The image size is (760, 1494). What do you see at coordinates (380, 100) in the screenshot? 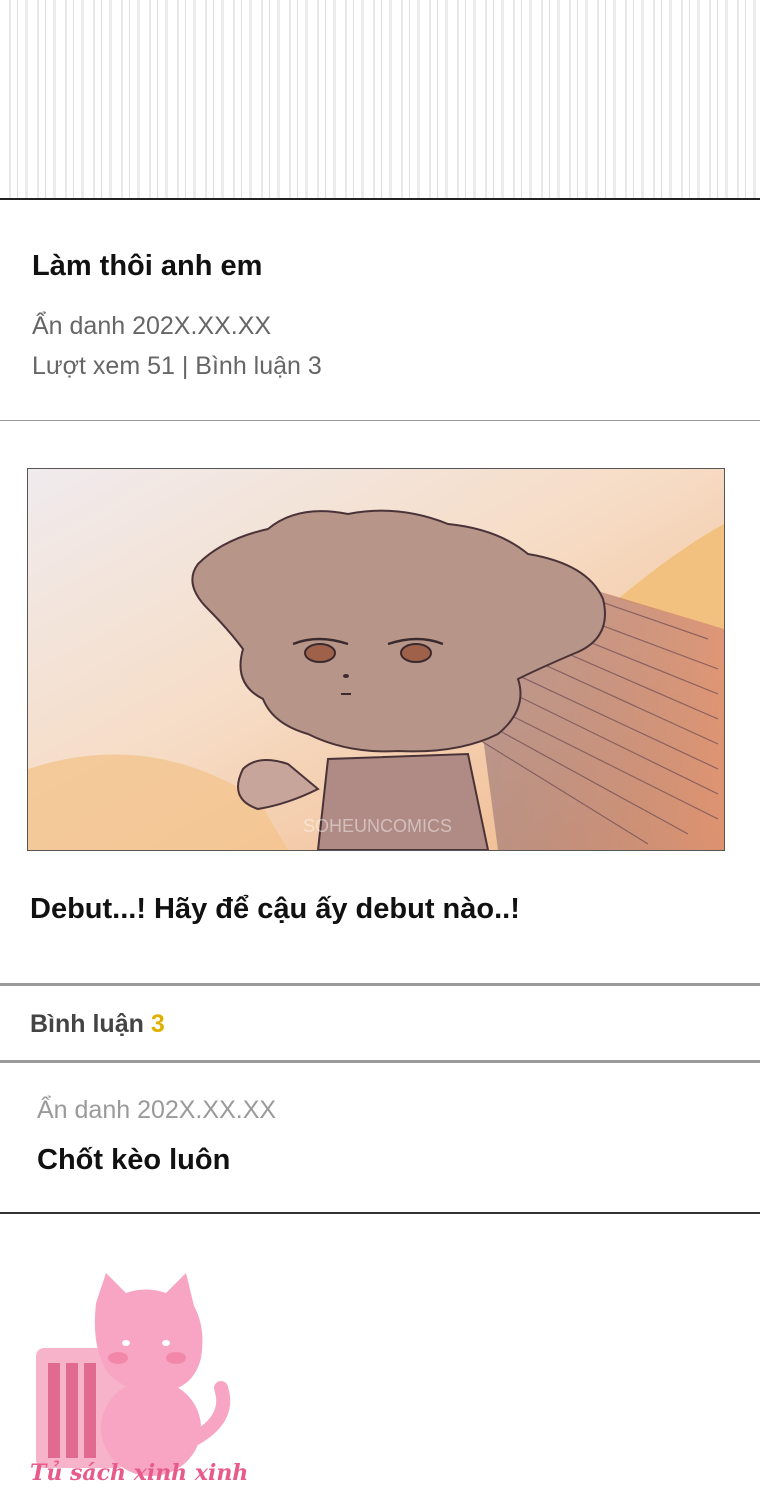
I see `header-striped-banner` at bounding box center [380, 100].